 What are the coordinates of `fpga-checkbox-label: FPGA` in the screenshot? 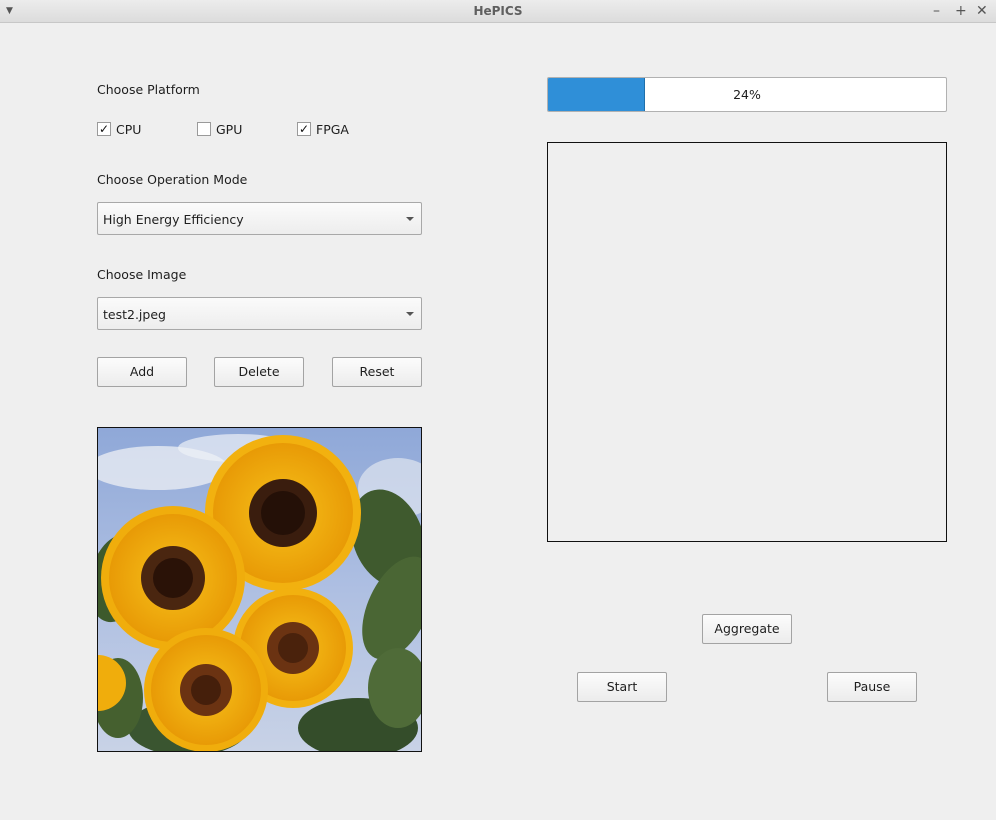 It's located at (332, 129).